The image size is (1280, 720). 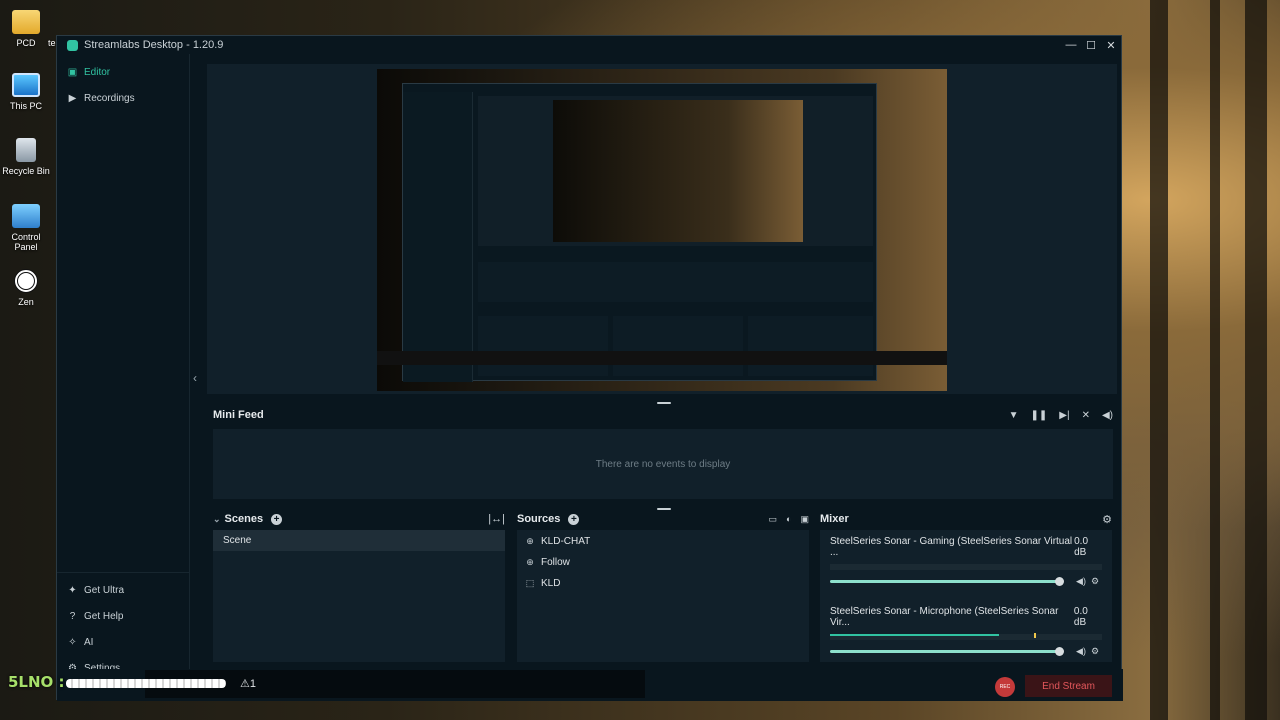 I want to click on recordings-icon: ▶, so click(x=72, y=98).